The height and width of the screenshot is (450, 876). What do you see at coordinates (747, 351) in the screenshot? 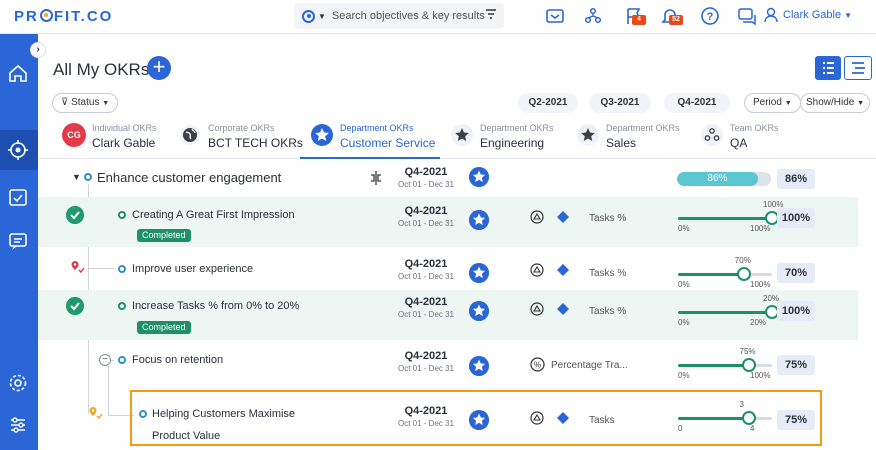
I see `slider-value-label: 75%` at bounding box center [747, 351].